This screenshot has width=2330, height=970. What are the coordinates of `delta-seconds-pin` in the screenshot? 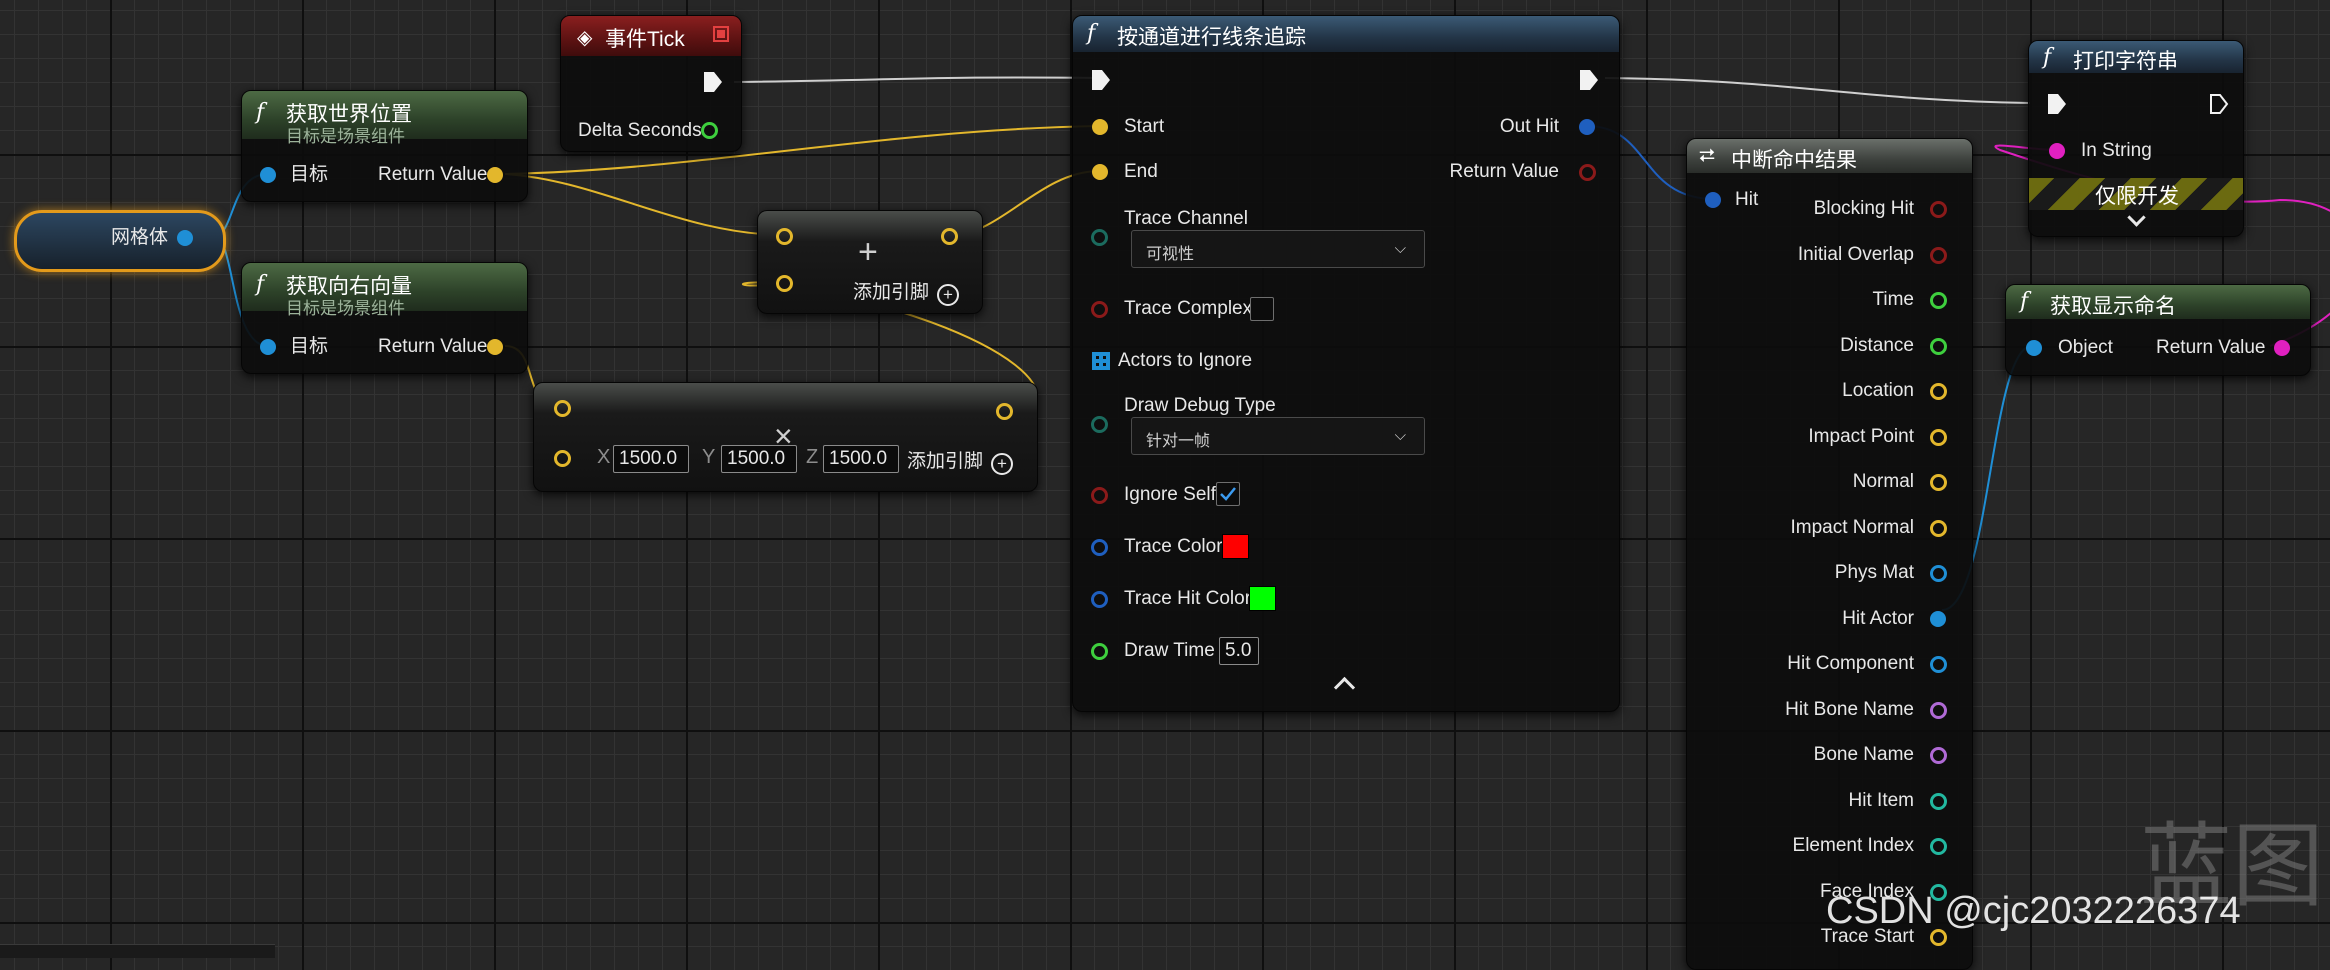 It's located at (709, 130).